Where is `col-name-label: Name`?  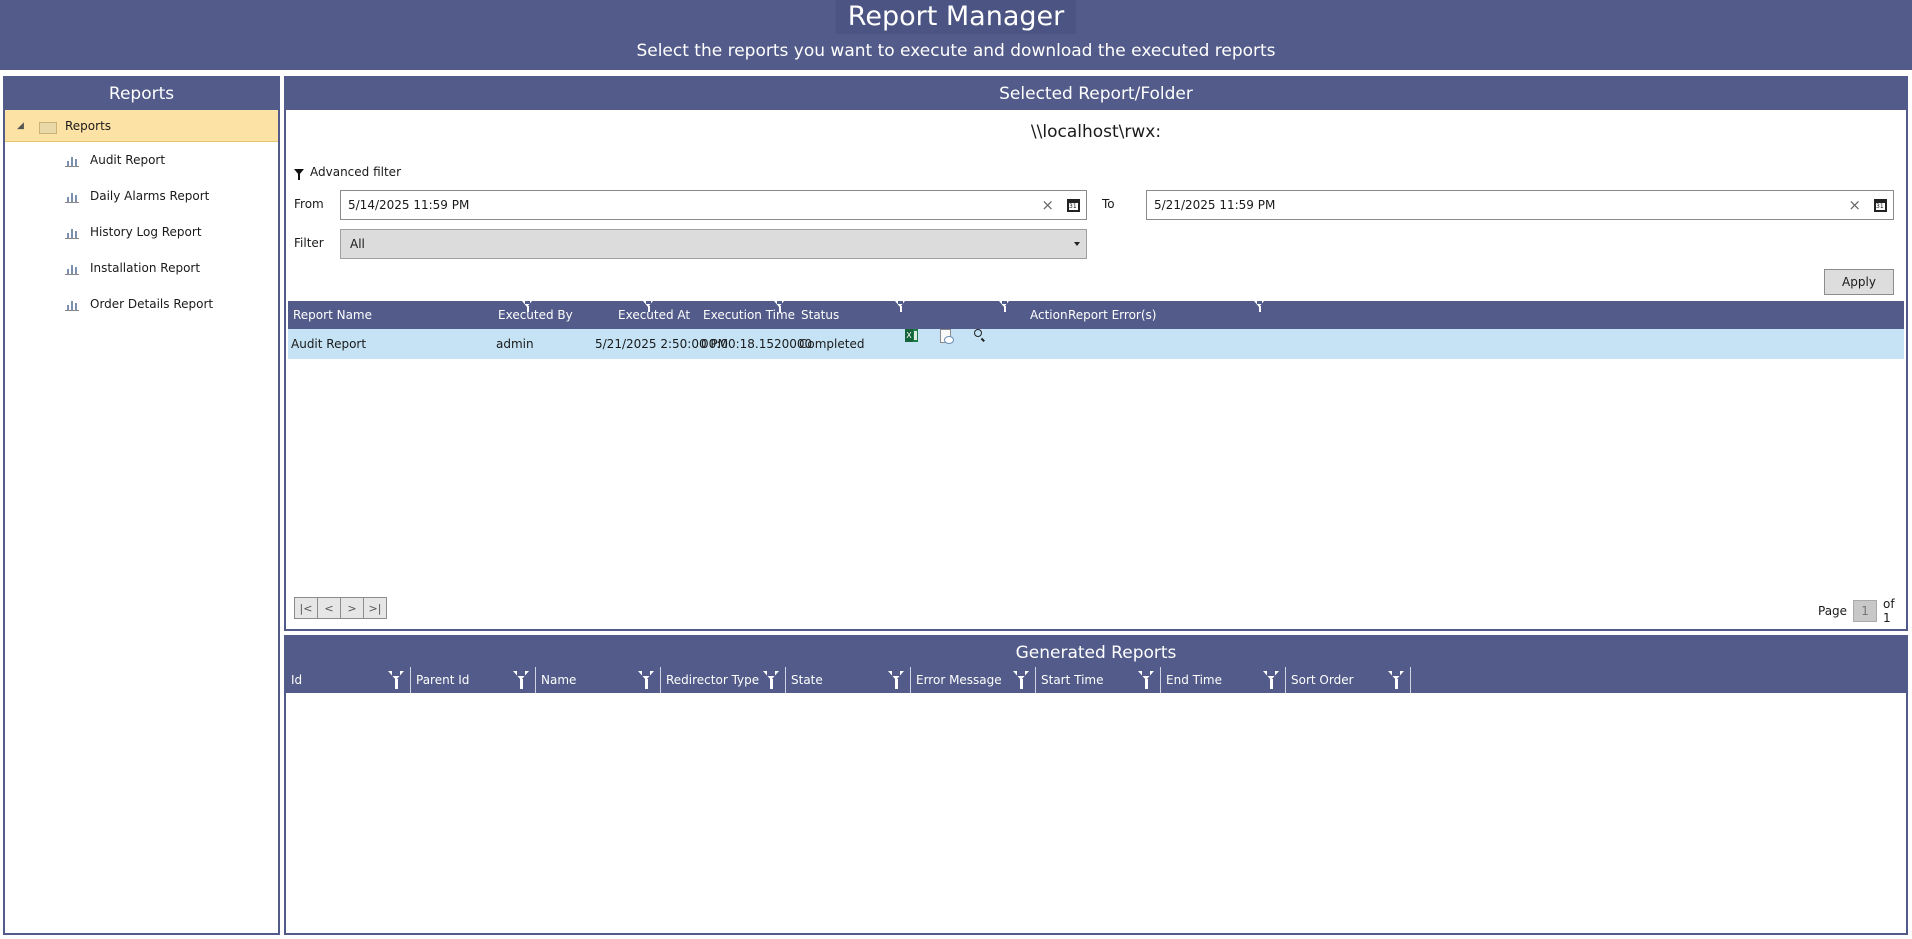 col-name-label: Name is located at coordinates (559, 680).